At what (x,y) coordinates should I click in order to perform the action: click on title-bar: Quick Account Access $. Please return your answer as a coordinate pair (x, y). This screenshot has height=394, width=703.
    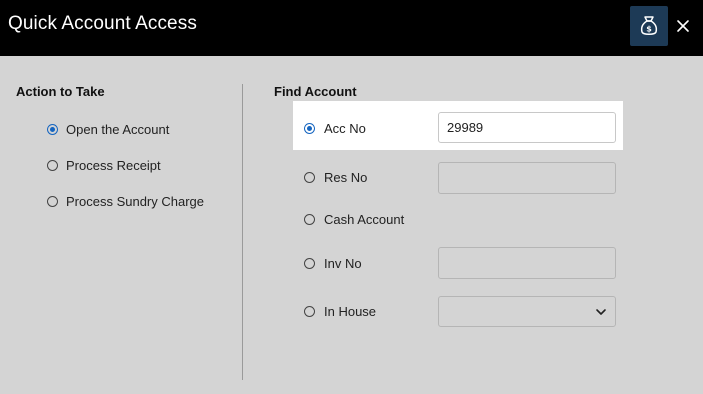
    Looking at the image, I should click on (351, 28).